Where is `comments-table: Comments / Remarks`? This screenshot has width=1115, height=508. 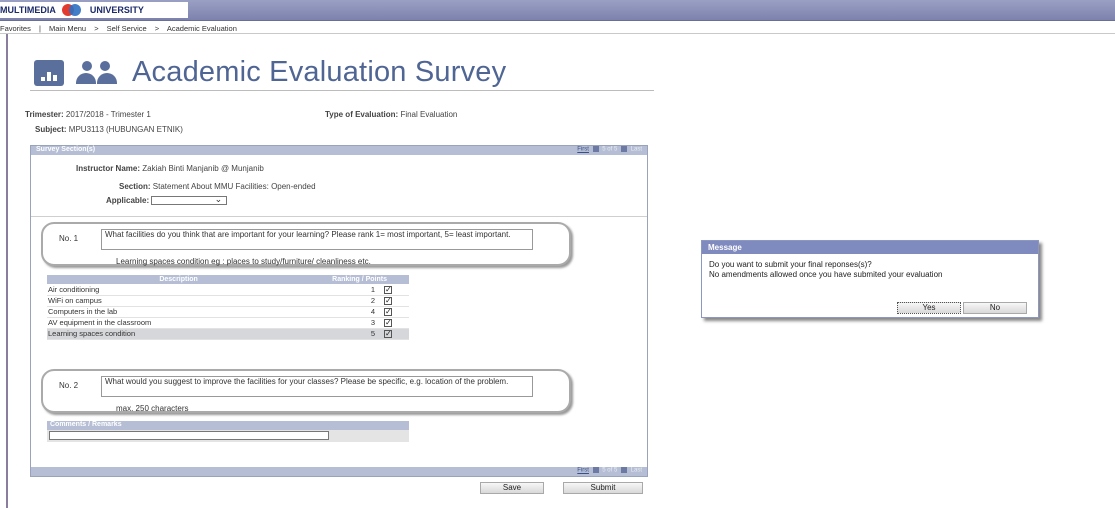 comments-table: Comments / Remarks is located at coordinates (228, 431).